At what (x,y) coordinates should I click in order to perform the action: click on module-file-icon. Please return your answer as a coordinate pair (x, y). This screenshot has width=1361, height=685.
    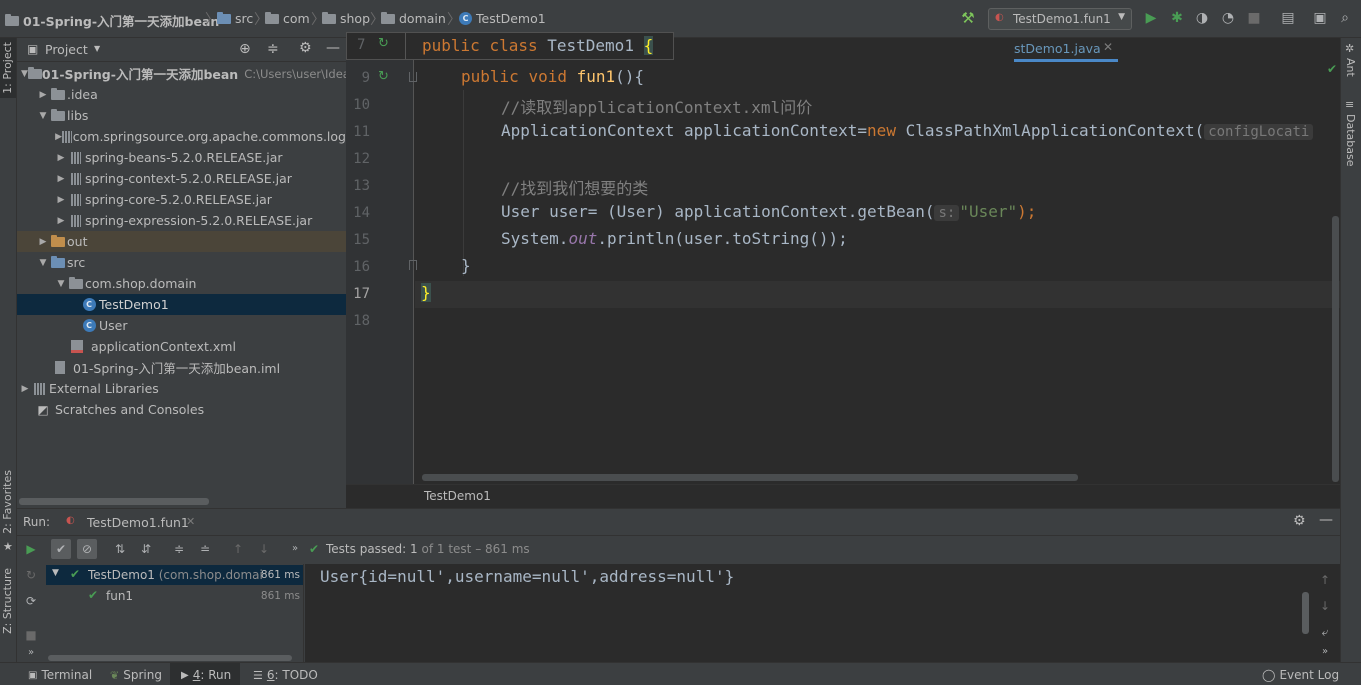
    Looking at the image, I should click on (60, 367).